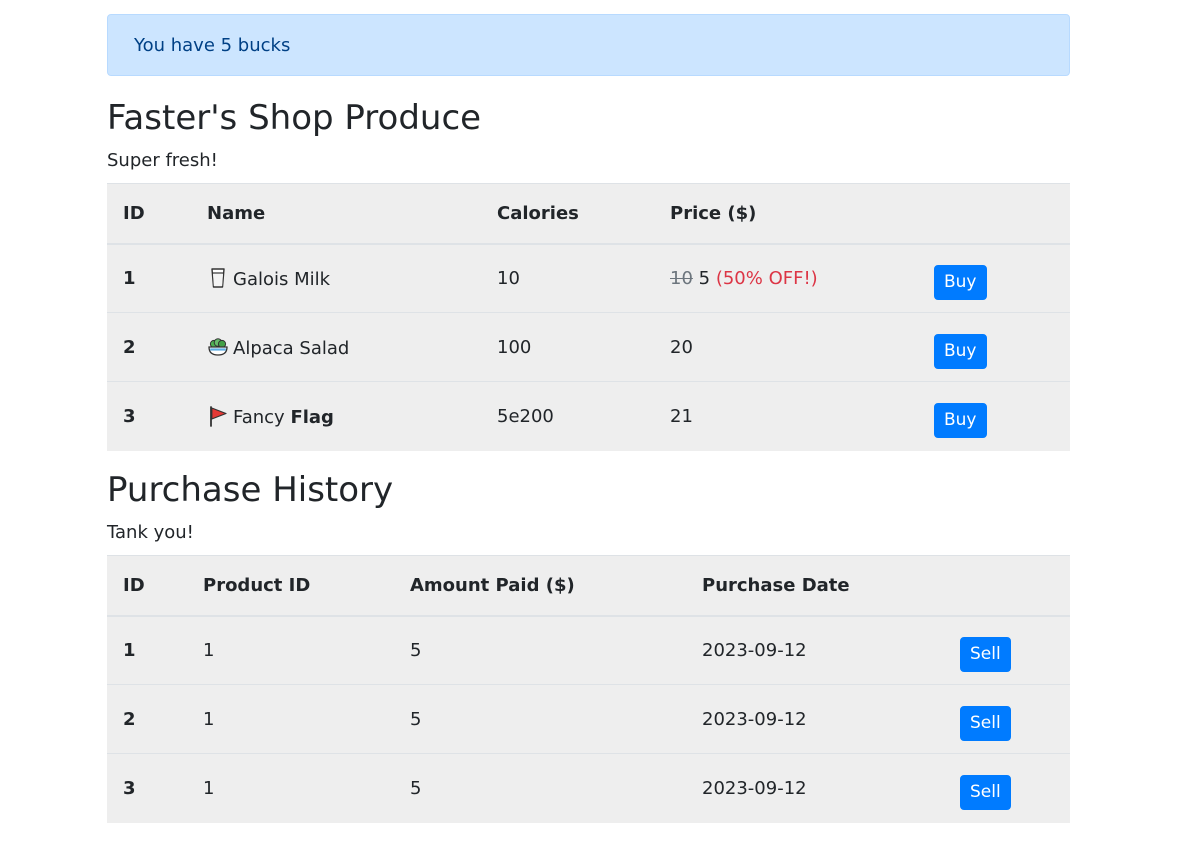  What do you see at coordinates (567, 278) in the screenshot?
I see `product-calories: 10` at bounding box center [567, 278].